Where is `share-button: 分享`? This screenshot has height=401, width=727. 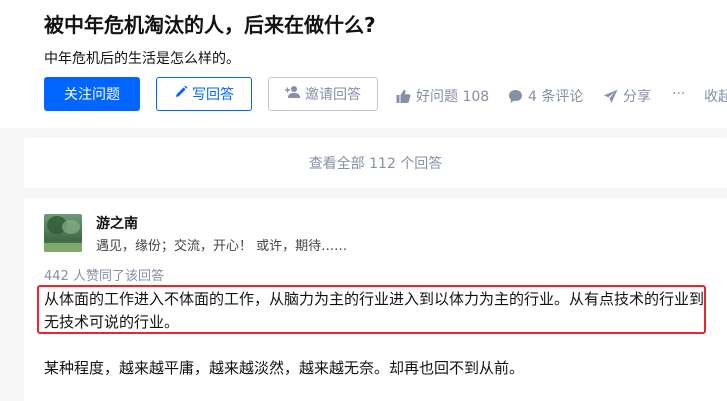
share-button: 分享 is located at coordinates (627, 96).